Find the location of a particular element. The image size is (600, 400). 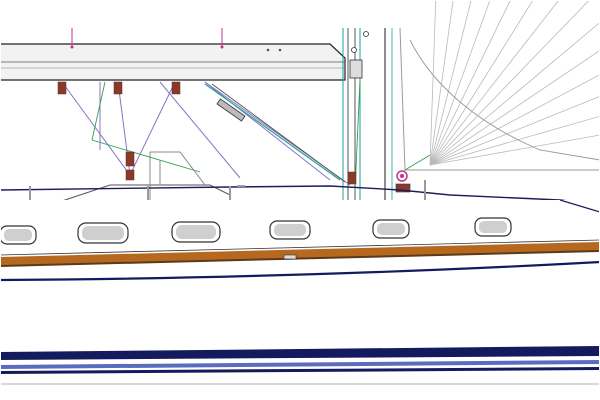

coachroof is located at coordinates (140, 178).